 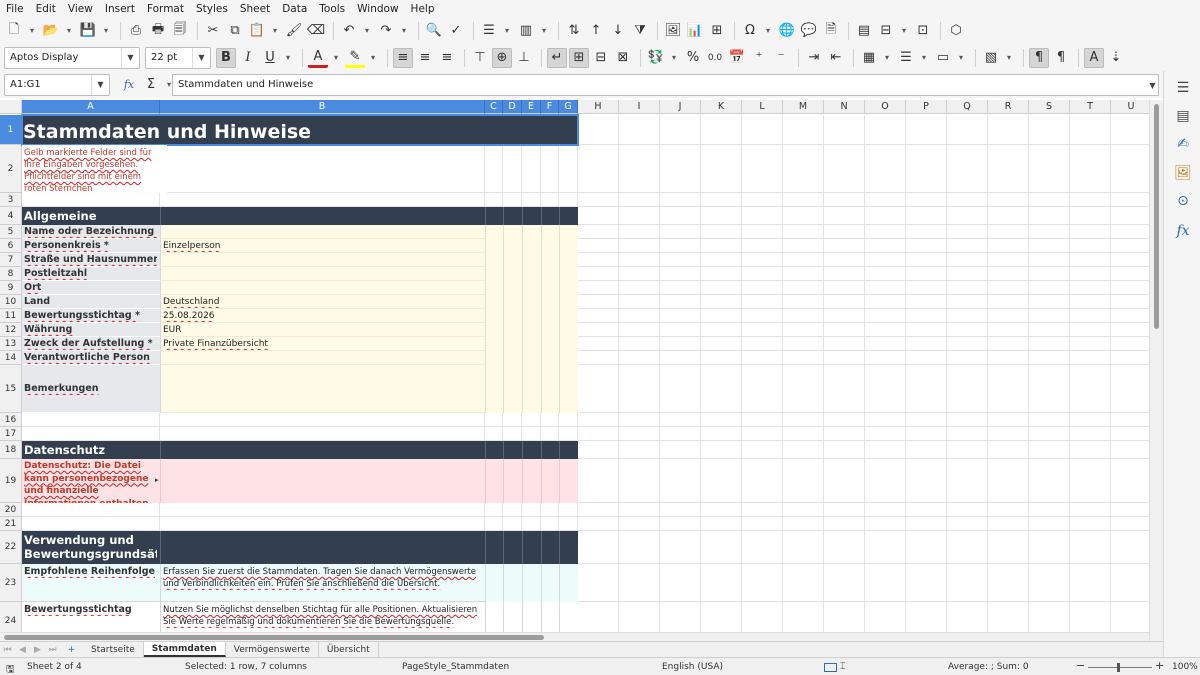 I want to click on cell-d5, so click(x=512, y=232).